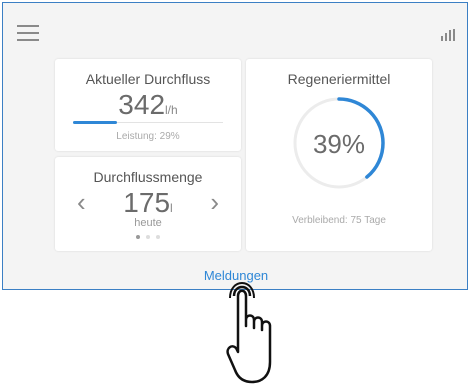 This screenshot has height=384, width=472. Describe the element at coordinates (171, 110) in the screenshot. I see `current-flow-unit: l/h` at that location.